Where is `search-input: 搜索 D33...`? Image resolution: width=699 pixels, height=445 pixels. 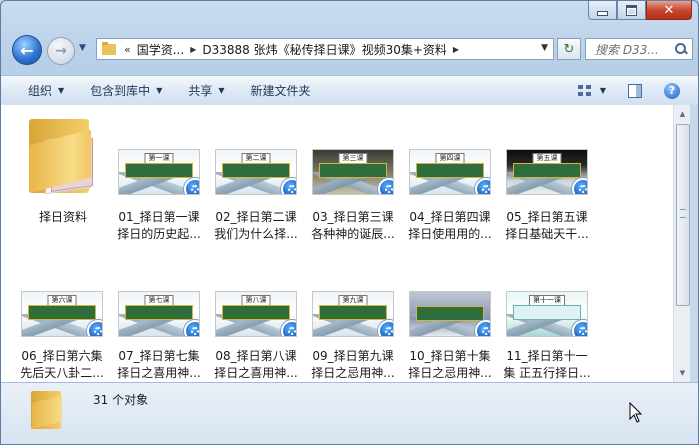 search-input: 搜索 D33... is located at coordinates (634, 49).